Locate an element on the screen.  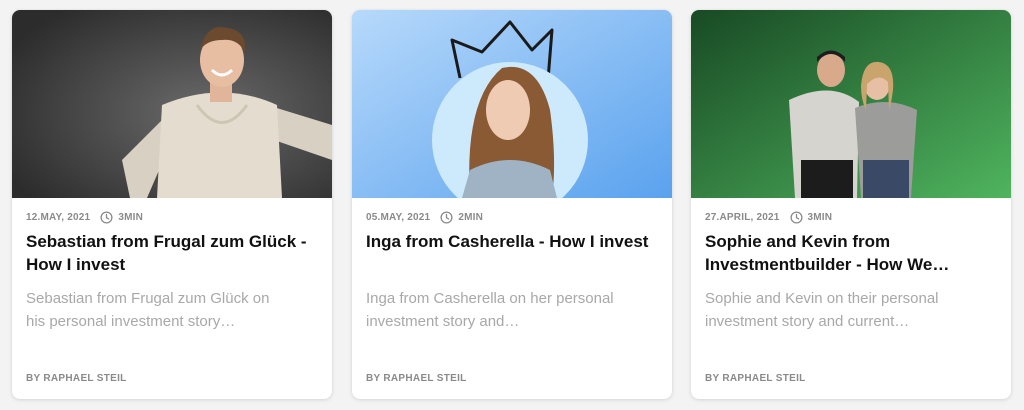
article-read-time: 2MIN is located at coordinates (471, 217).